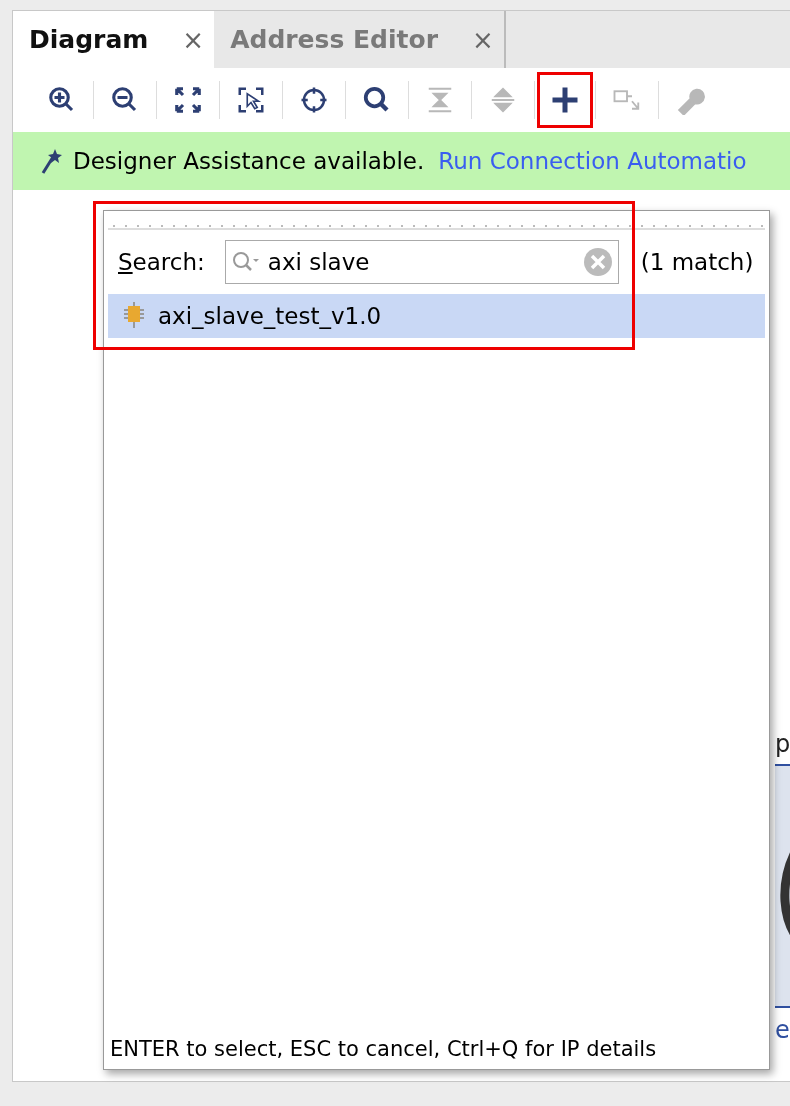 The height and width of the screenshot is (1106, 790). I want to click on assistance-message: Designer Assistance available., so click(249, 161).